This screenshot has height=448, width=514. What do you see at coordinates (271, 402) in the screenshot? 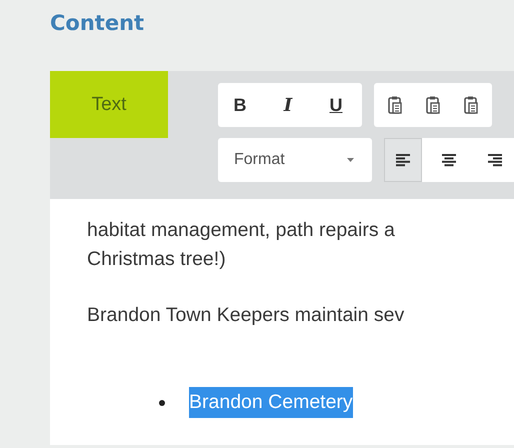
I see `list-item-text: Brandon Cemetery` at bounding box center [271, 402].